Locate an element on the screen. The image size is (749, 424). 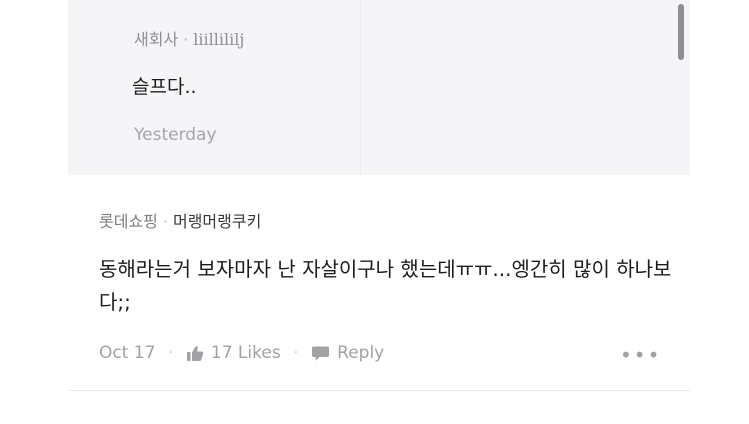
likes-count: 17 Likes is located at coordinates (245, 353).